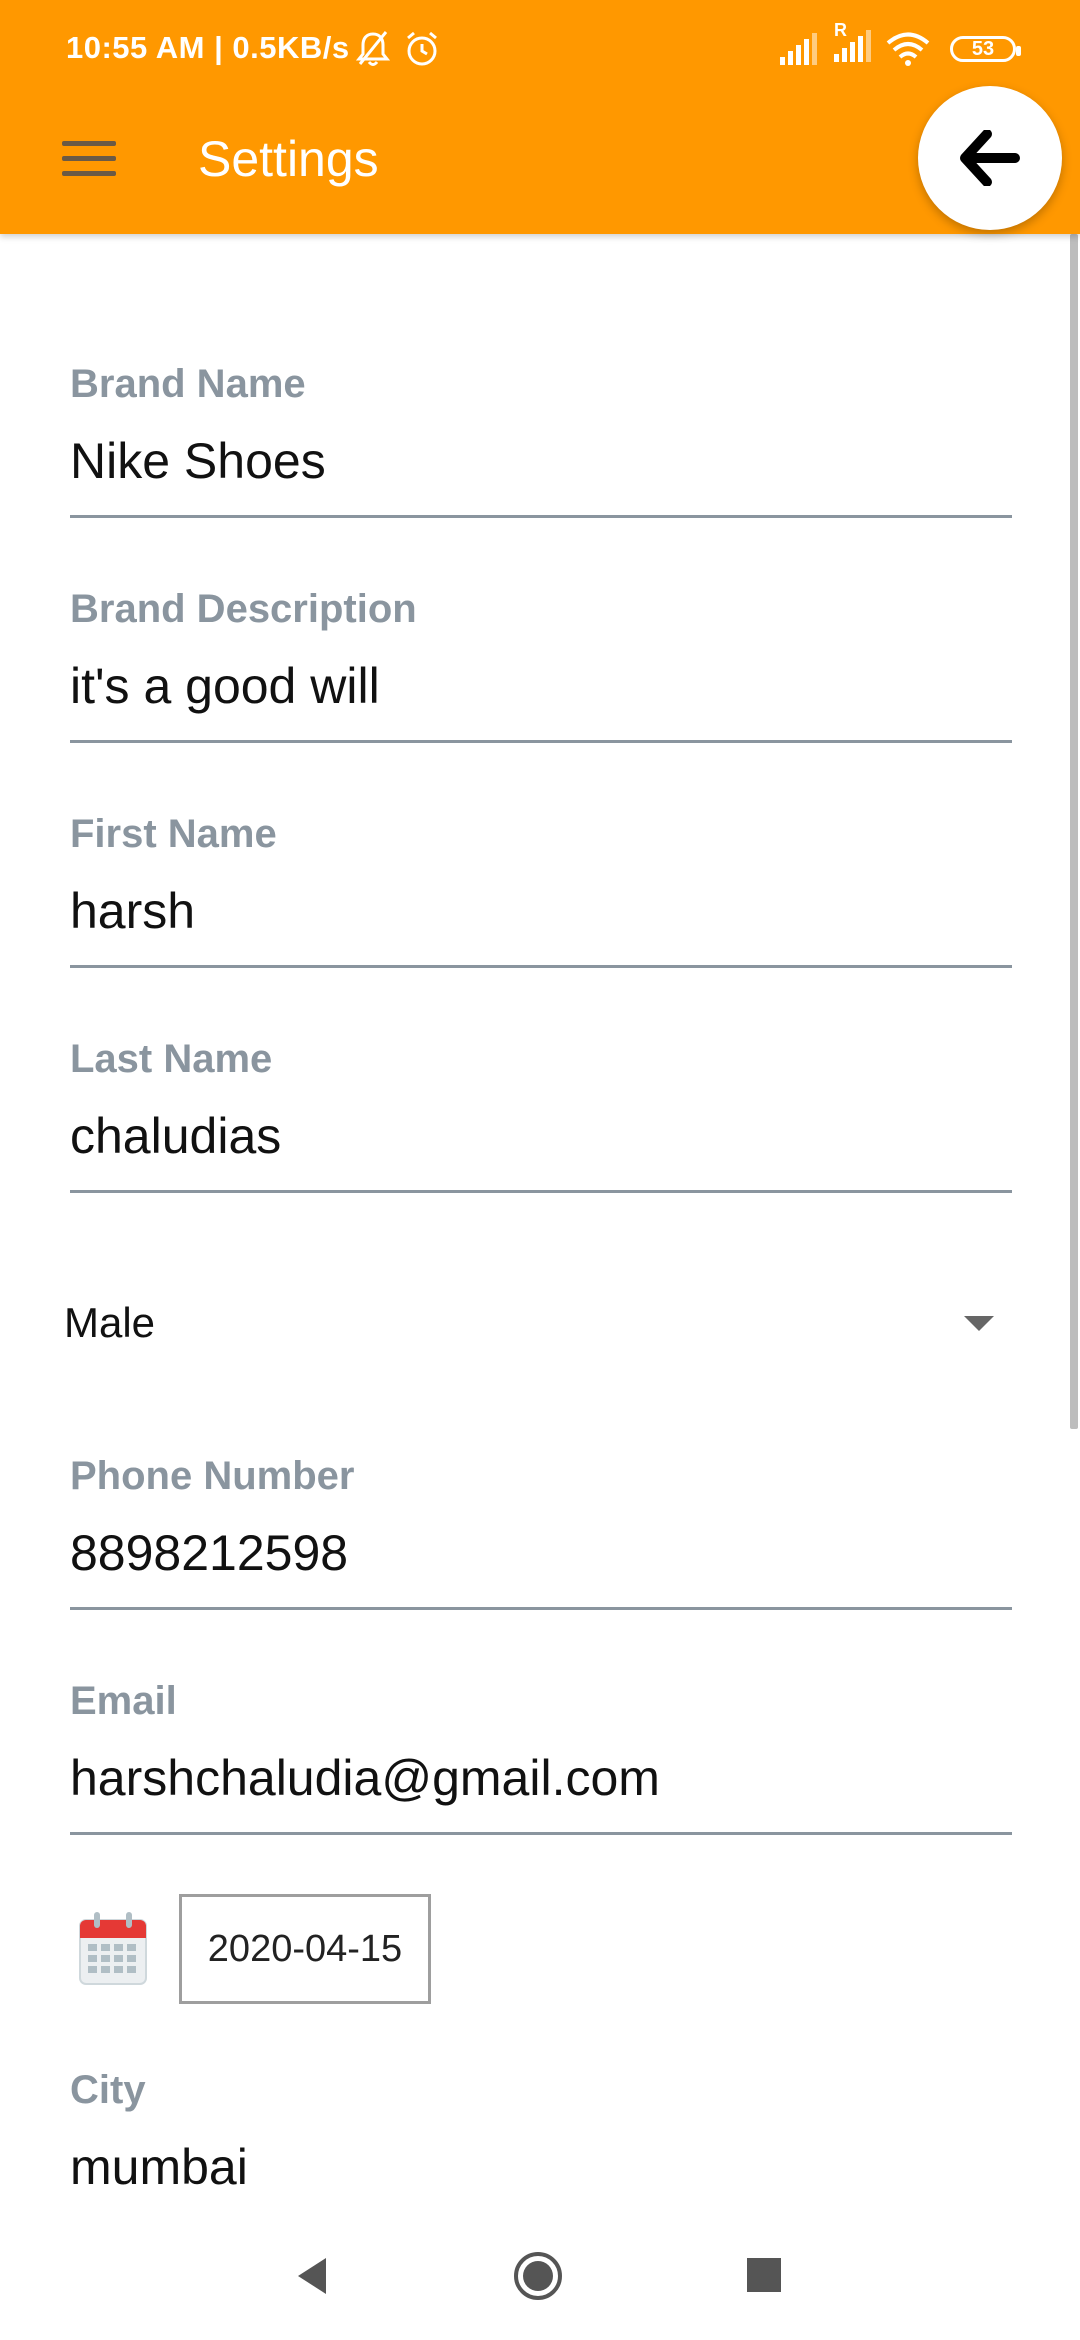  I want to click on city-input, so click(541, 2167).